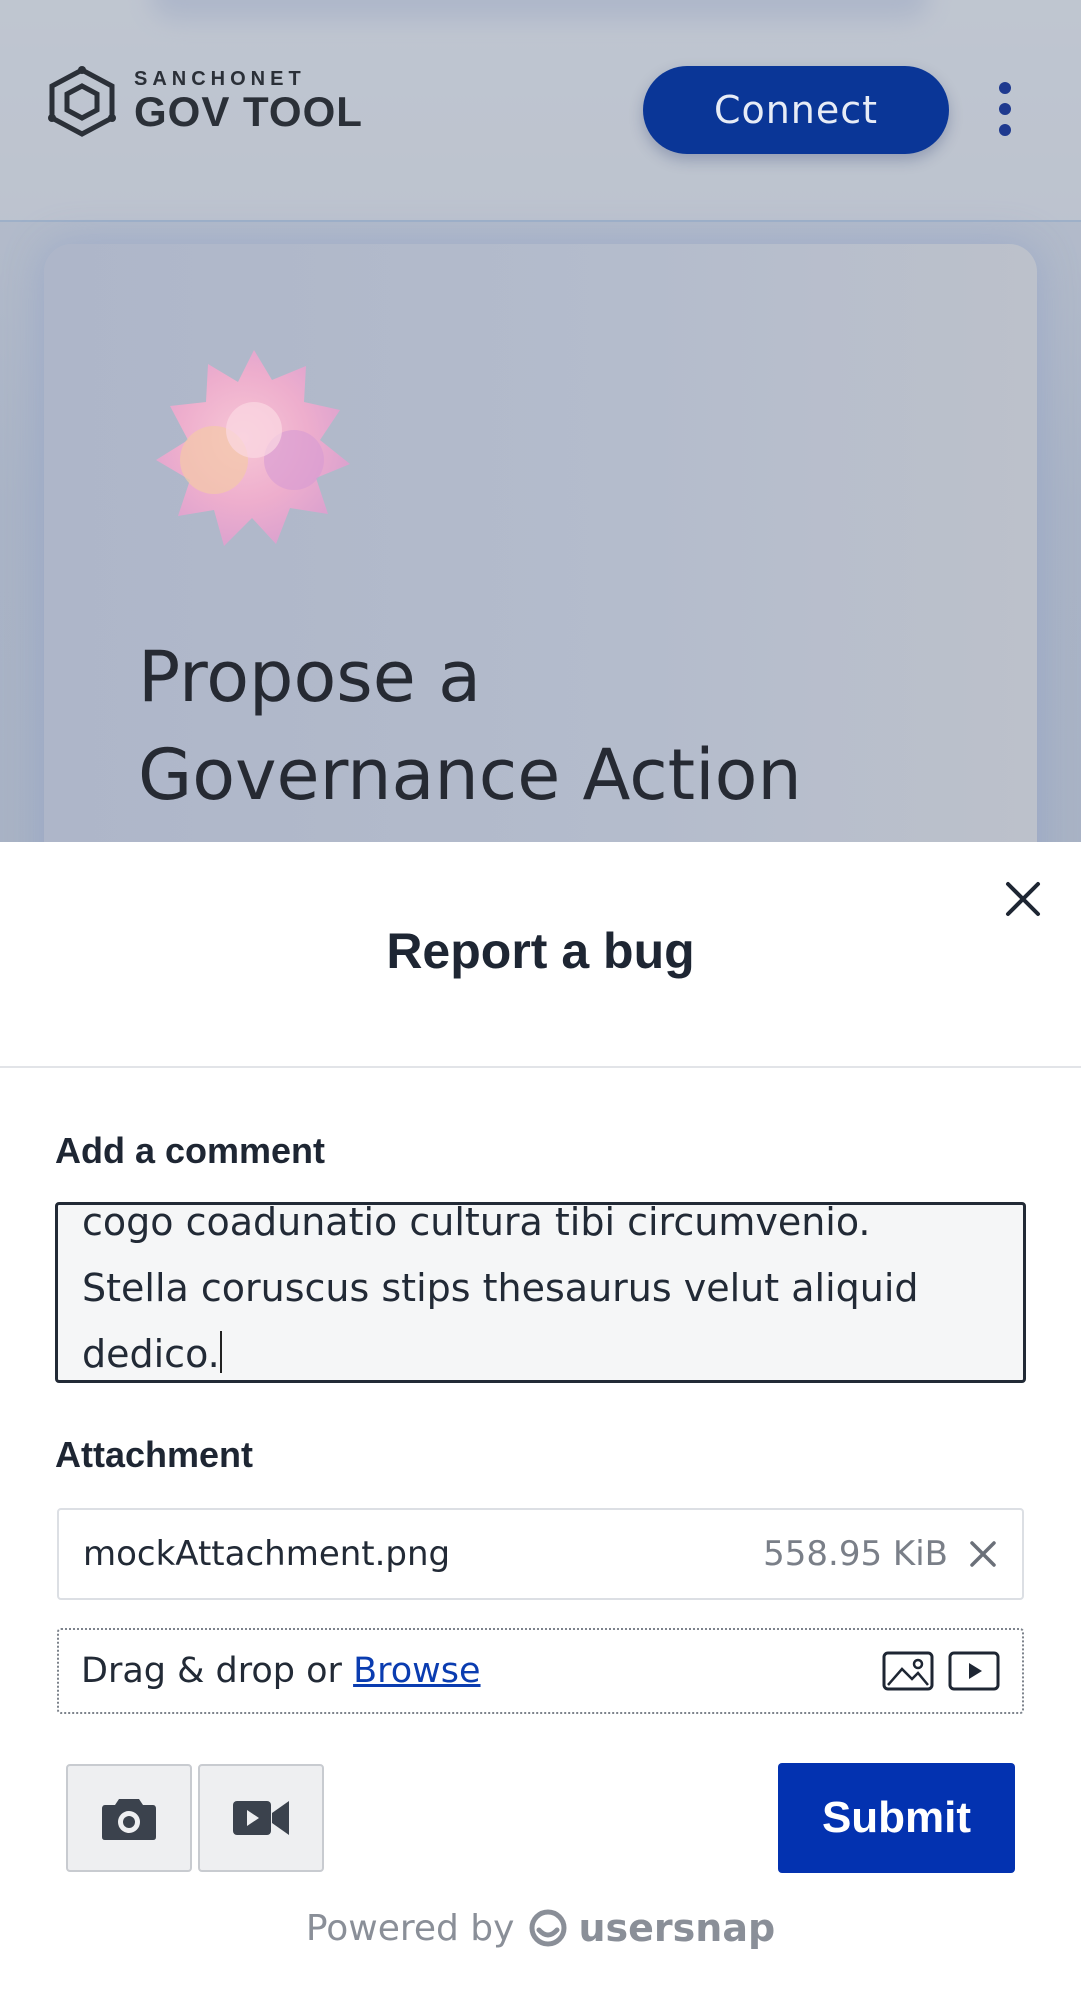 Image resolution: width=1081 pixels, height=1999 pixels. Describe the element at coordinates (540, 1554) in the screenshot. I see `attachment-item: mockAttachment.png 558.95 KiB` at that location.